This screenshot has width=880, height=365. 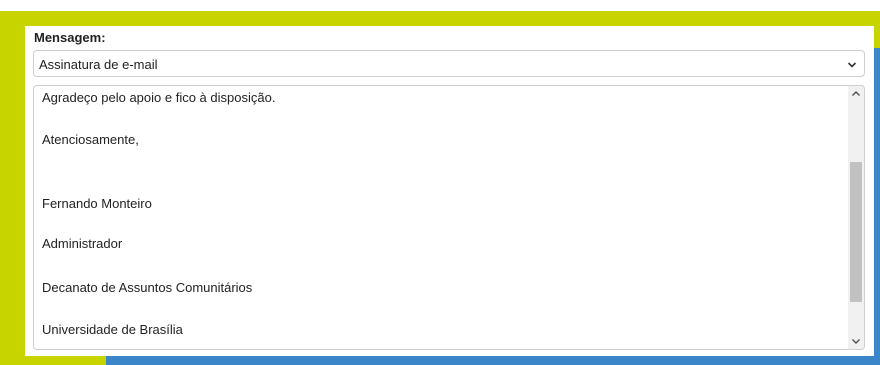 What do you see at coordinates (112, 329) in the screenshot?
I see `message-line: Universidade de Brasília` at bounding box center [112, 329].